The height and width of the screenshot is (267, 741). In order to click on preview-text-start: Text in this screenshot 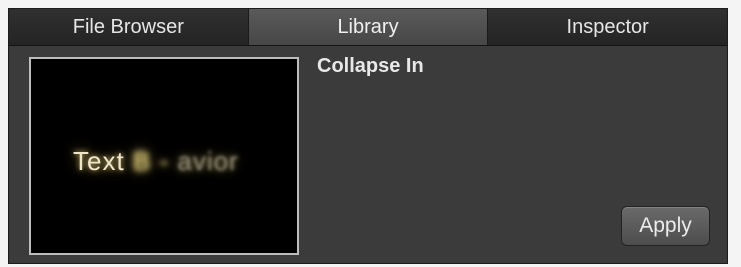, I will do `click(99, 161)`.